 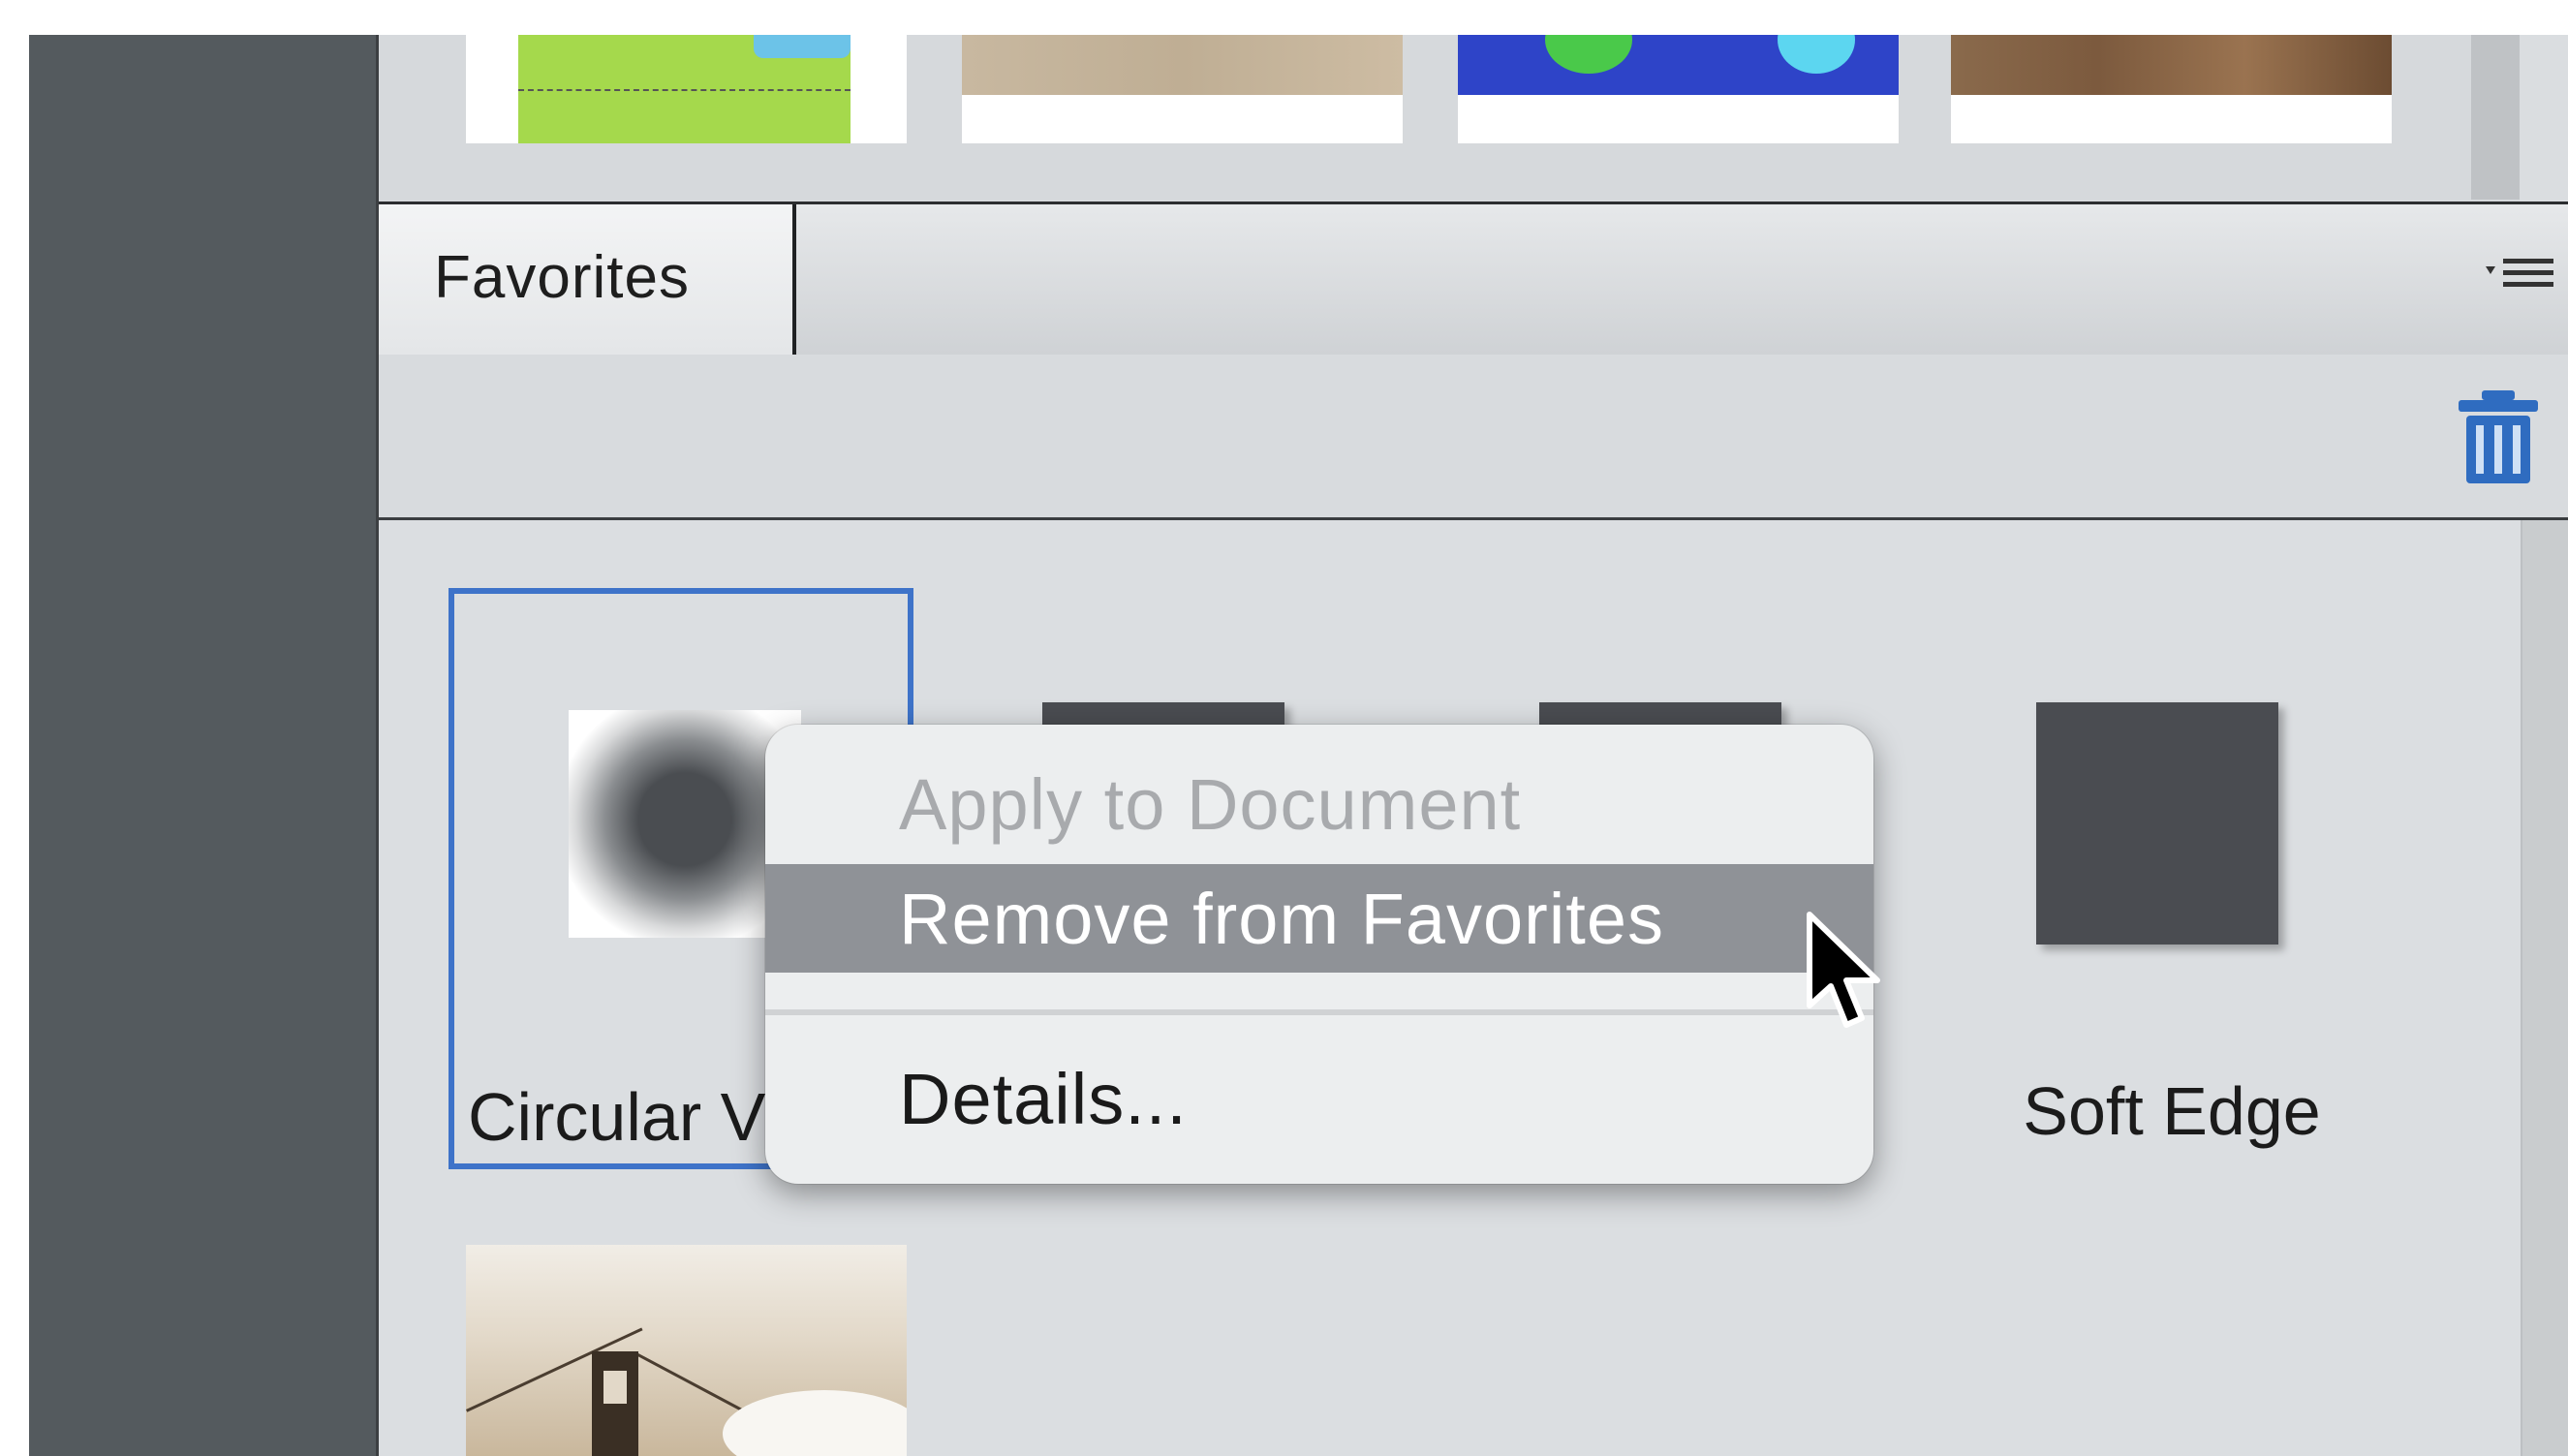 I want to click on panel-menu-icon, so click(x=2520, y=275).